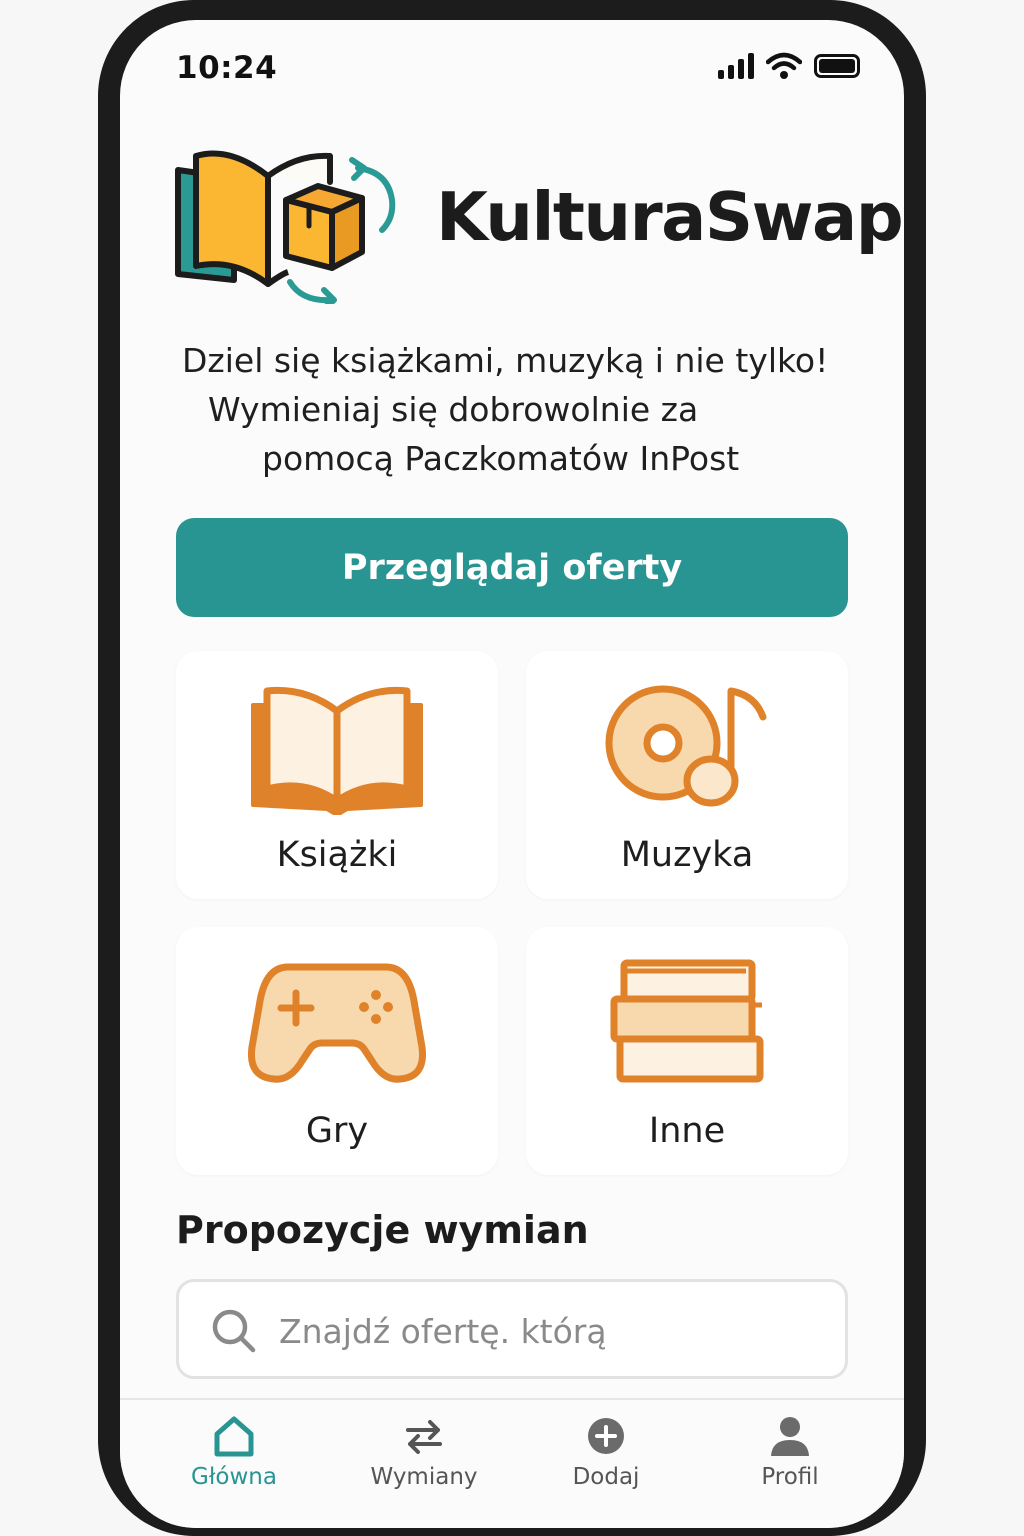 The width and height of the screenshot is (1024, 1536). What do you see at coordinates (512, 567) in the screenshot?
I see `browse-offers-button: Przeglądaj oferty` at bounding box center [512, 567].